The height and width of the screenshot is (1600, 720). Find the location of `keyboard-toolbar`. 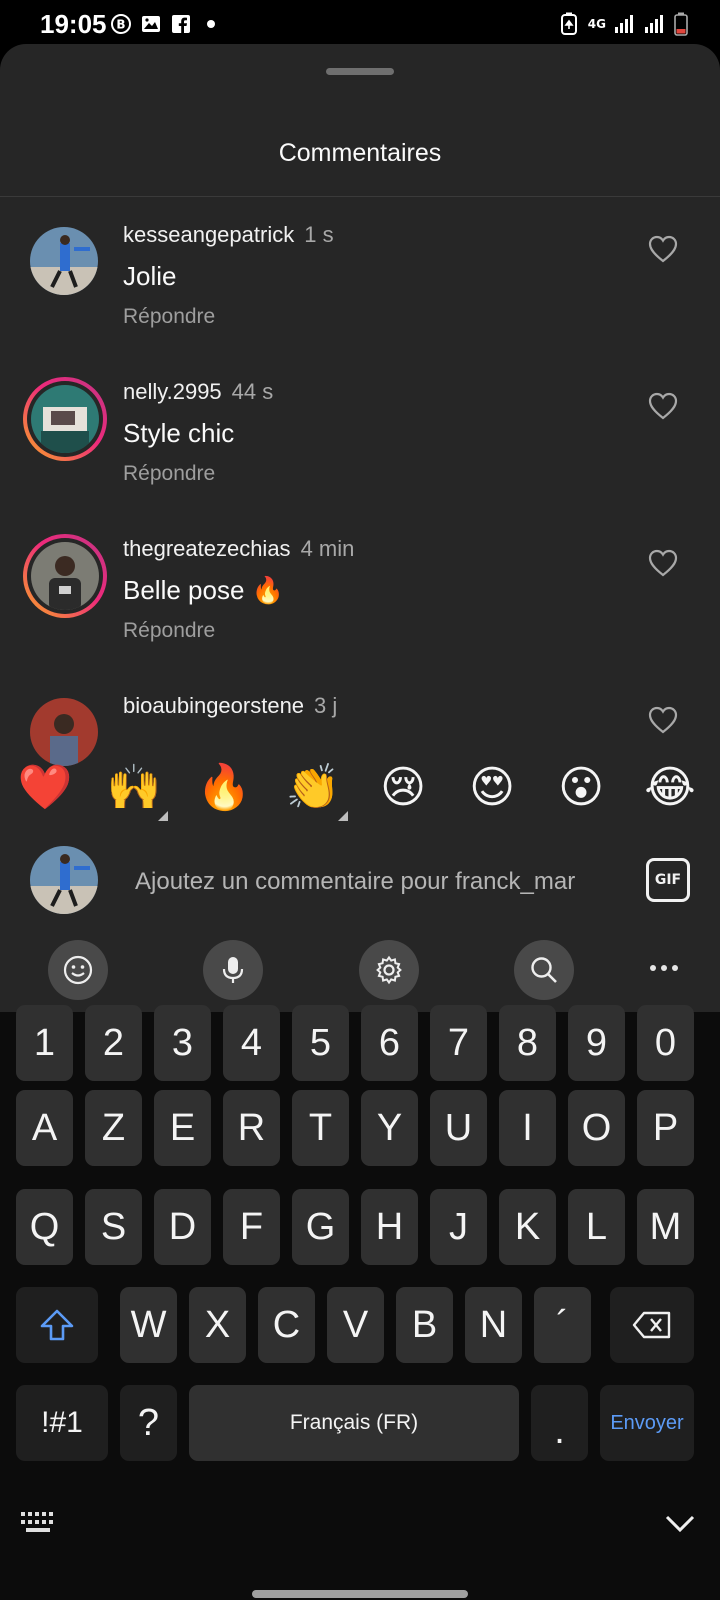

keyboard-toolbar is located at coordinates (360, 965).